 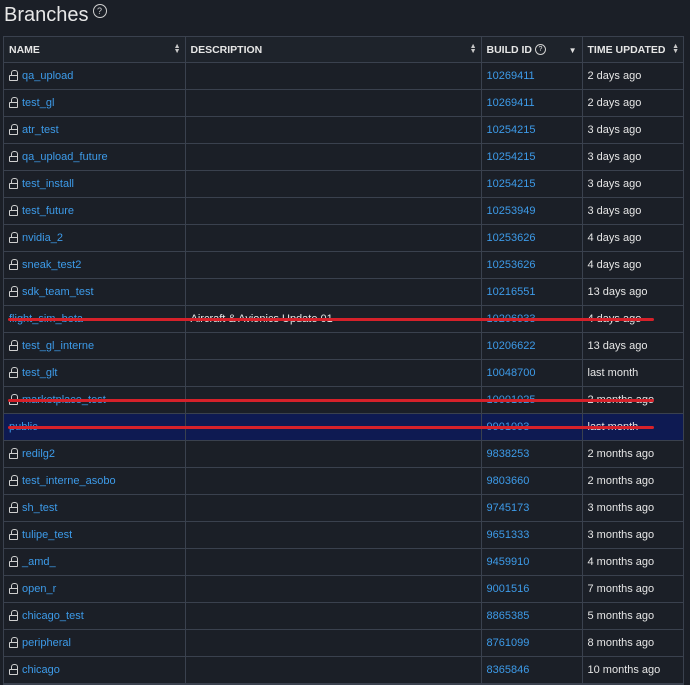 What do you see at coordinates (343, 130) in the screenshot?
I see `table-row: atr_test 10254215 3 days ago` at bounding box center [343, 130].